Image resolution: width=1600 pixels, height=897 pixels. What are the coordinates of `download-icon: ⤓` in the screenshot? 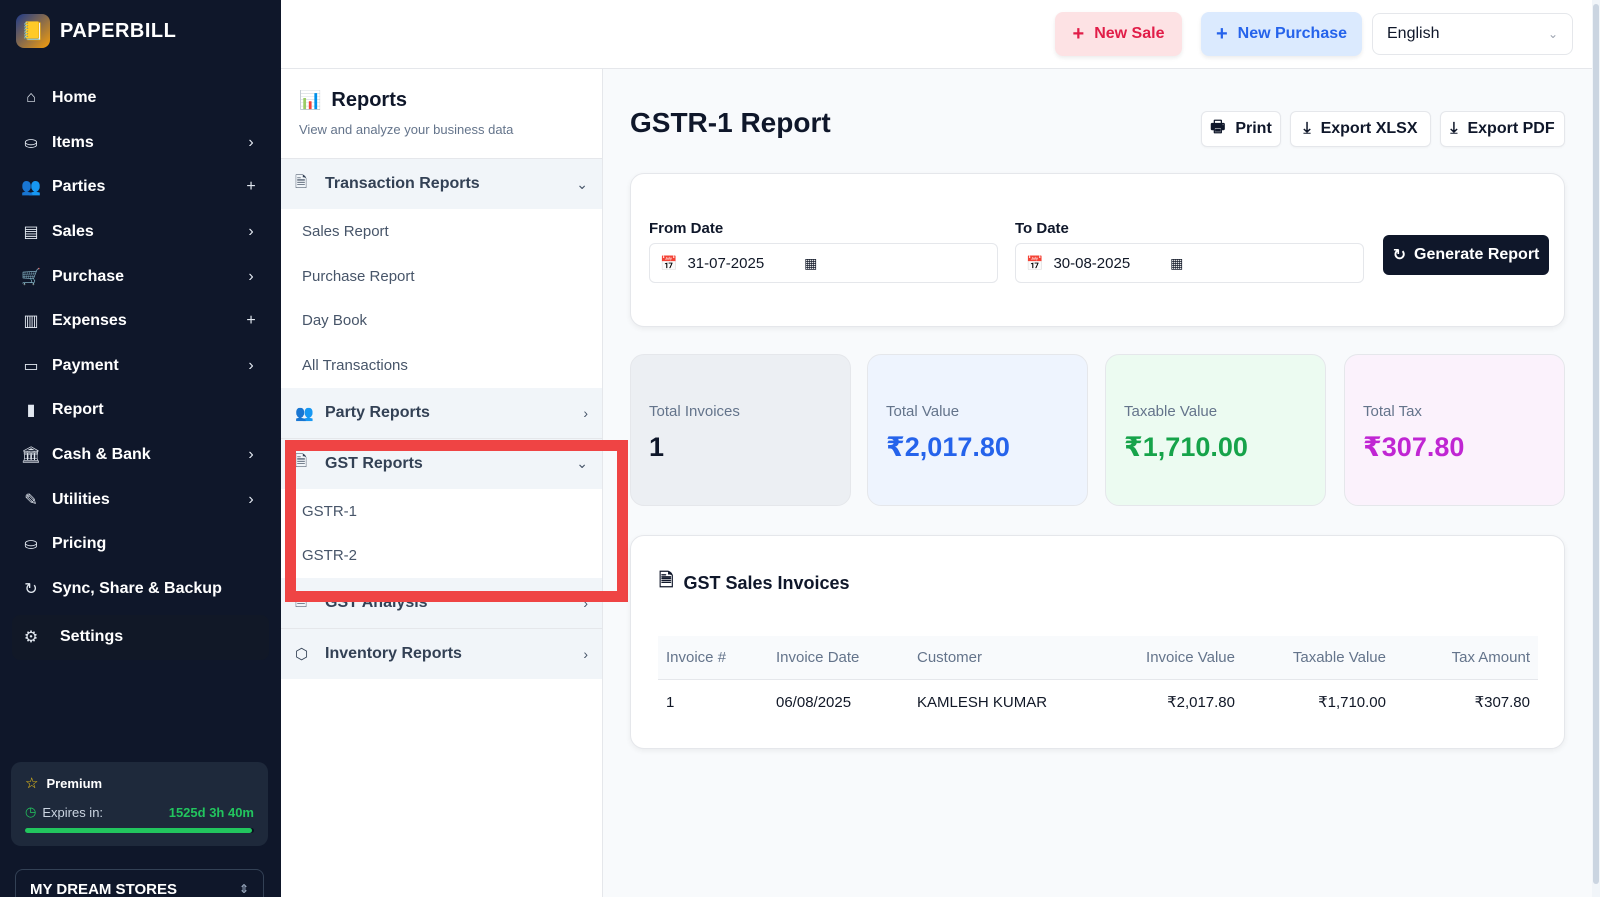 It's located at (1307, 128).